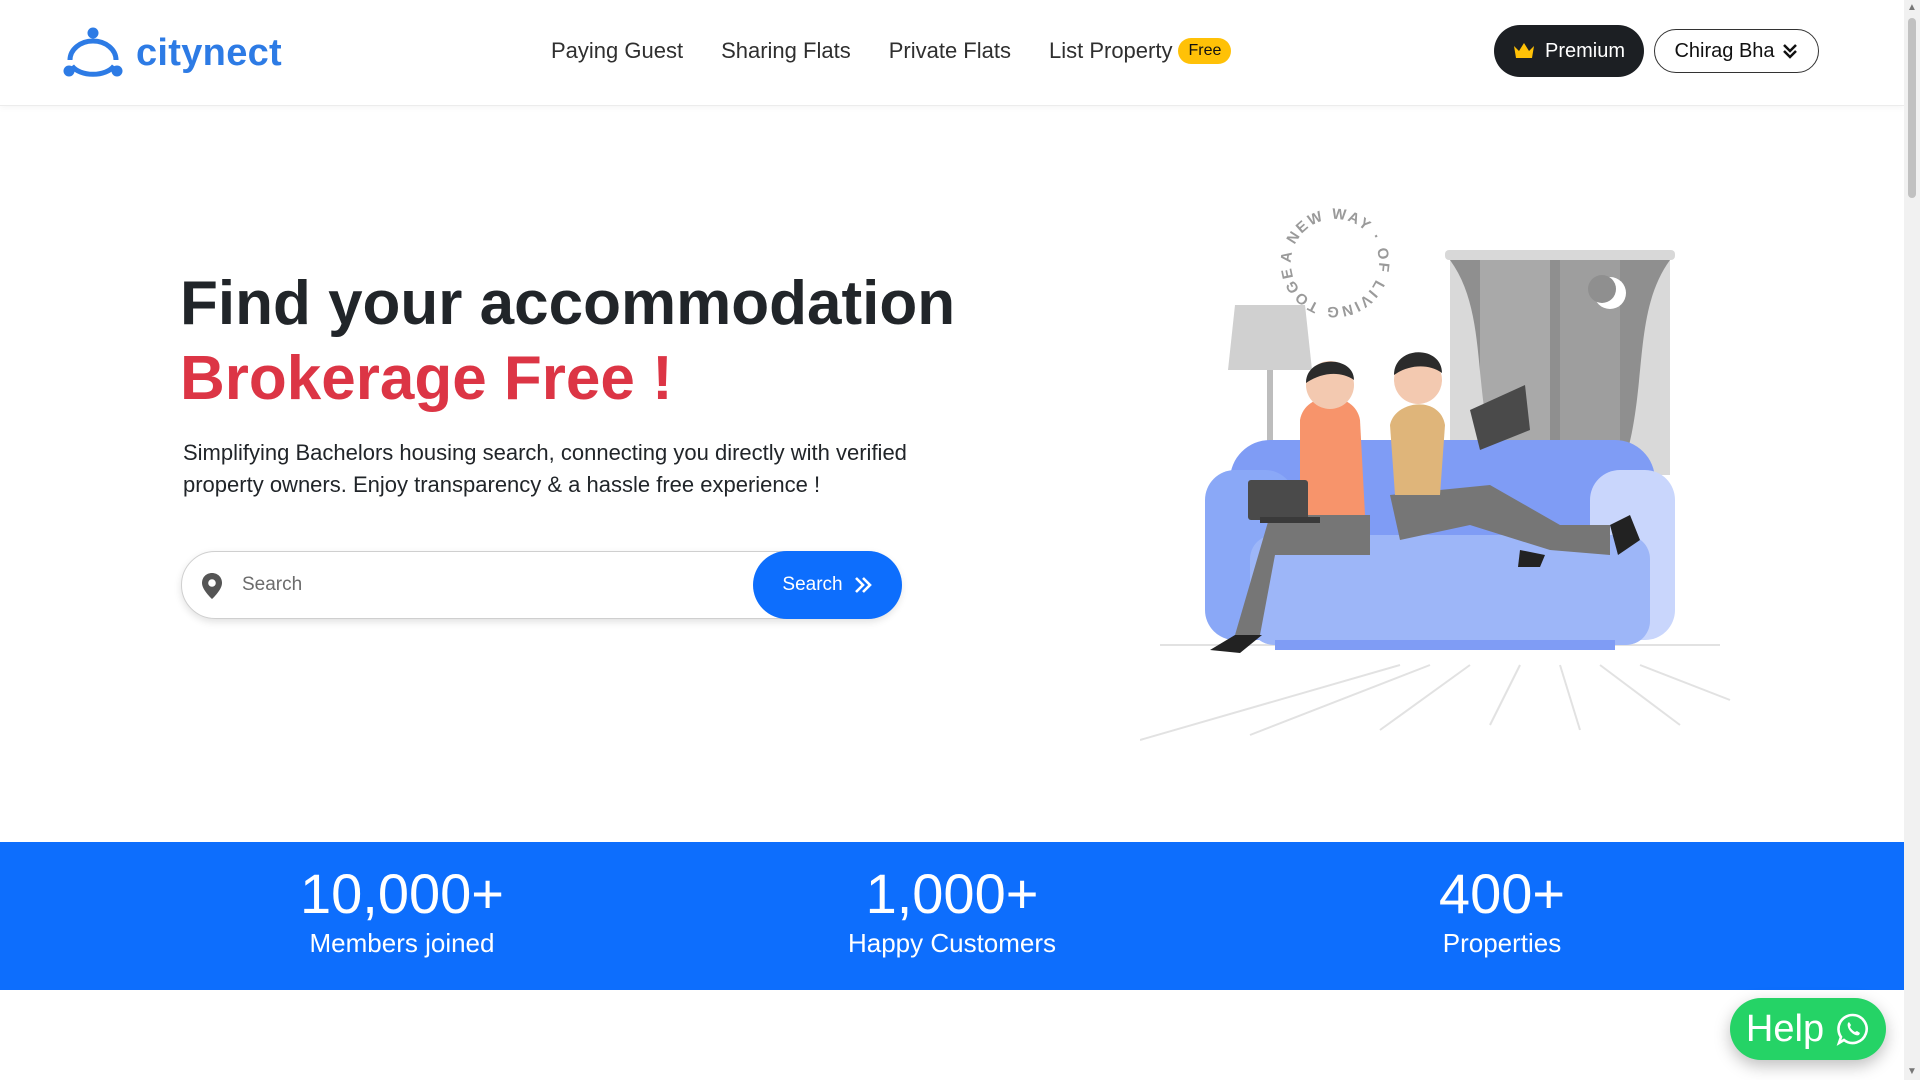  Describe the element at coordinates (1205, 51) in the screenshot. I see `free-badge: Free` at that location.